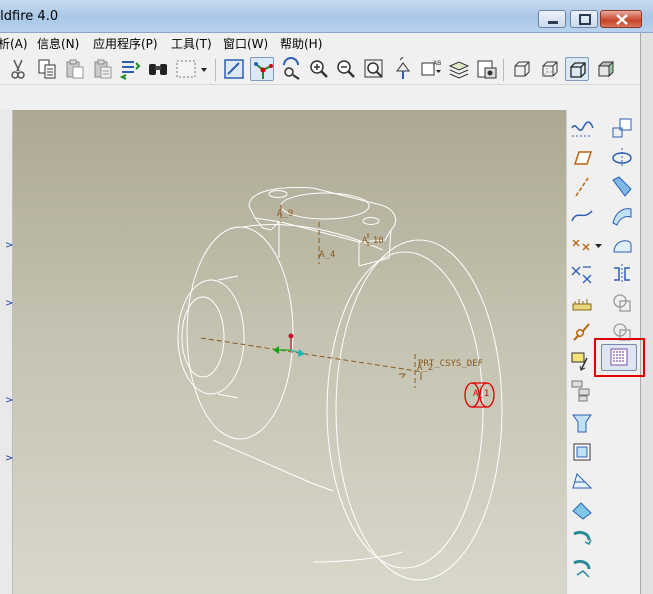 The image size is (653, 594). I want to click on sketched-curve-icon, so click(582, 216).